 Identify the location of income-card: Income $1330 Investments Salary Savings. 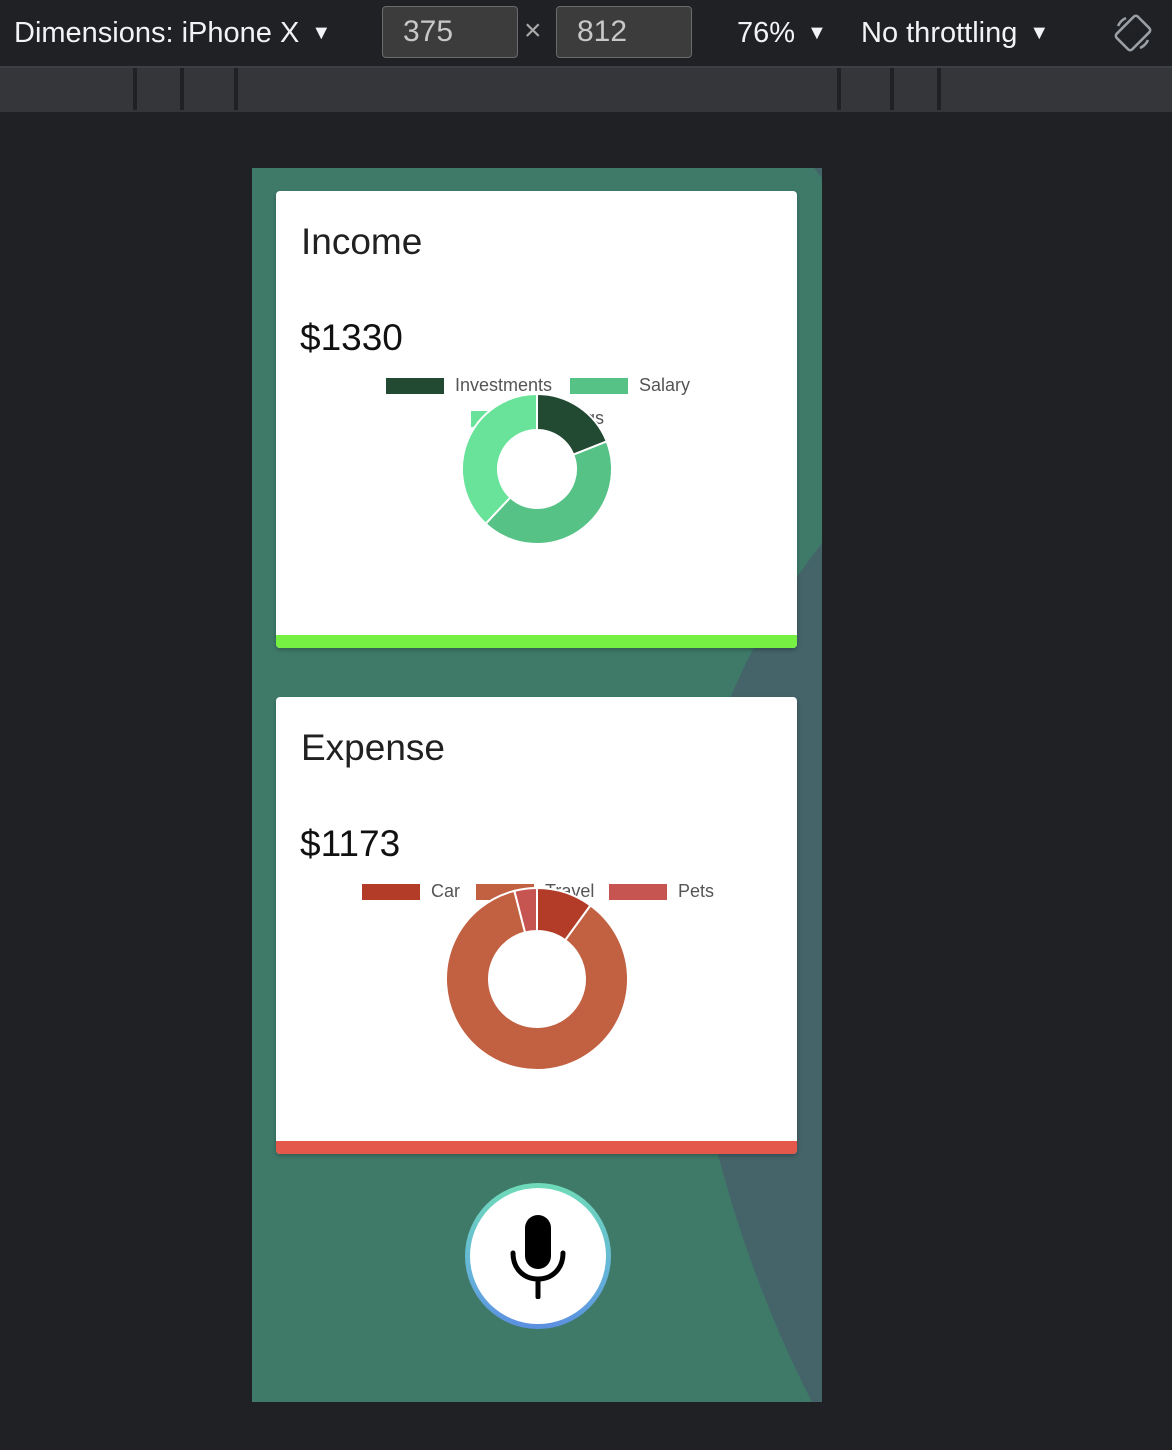
(536, 419).